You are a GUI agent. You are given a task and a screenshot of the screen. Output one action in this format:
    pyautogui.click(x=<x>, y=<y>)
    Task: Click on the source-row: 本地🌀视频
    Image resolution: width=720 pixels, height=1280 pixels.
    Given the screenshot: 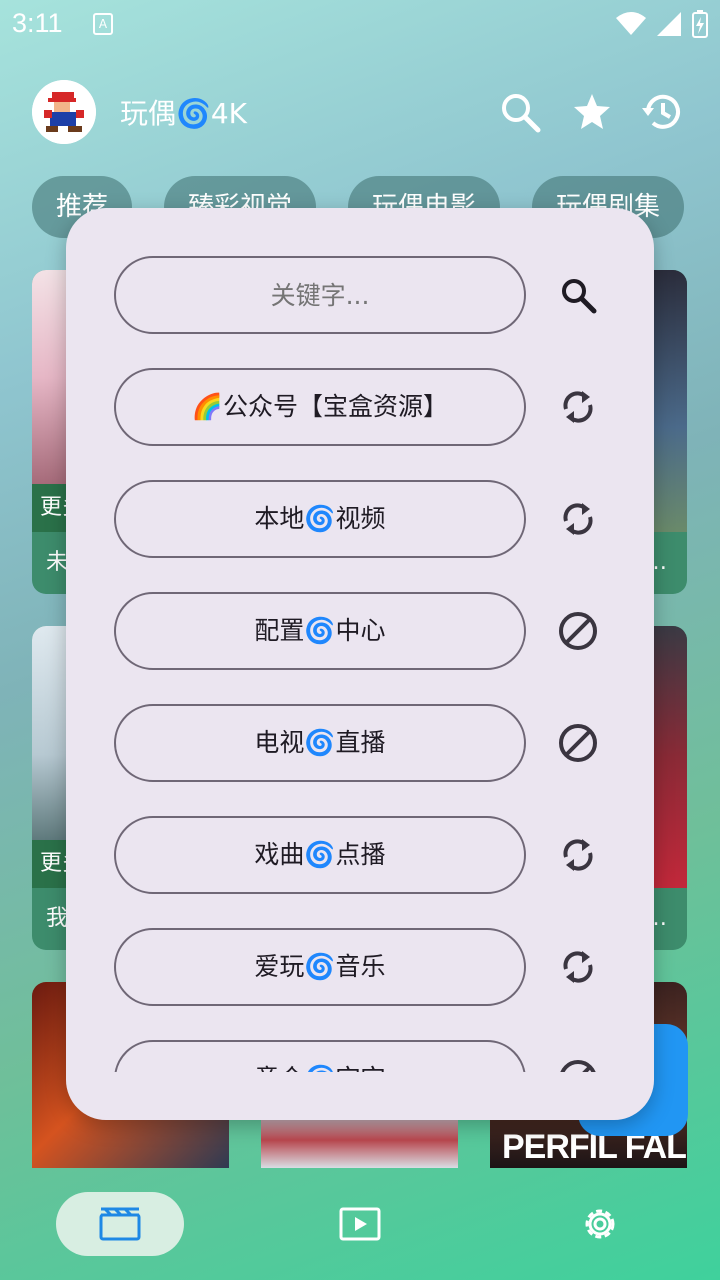 What is the action you would take?
    pyautogui.click(x=376, y=520)
    